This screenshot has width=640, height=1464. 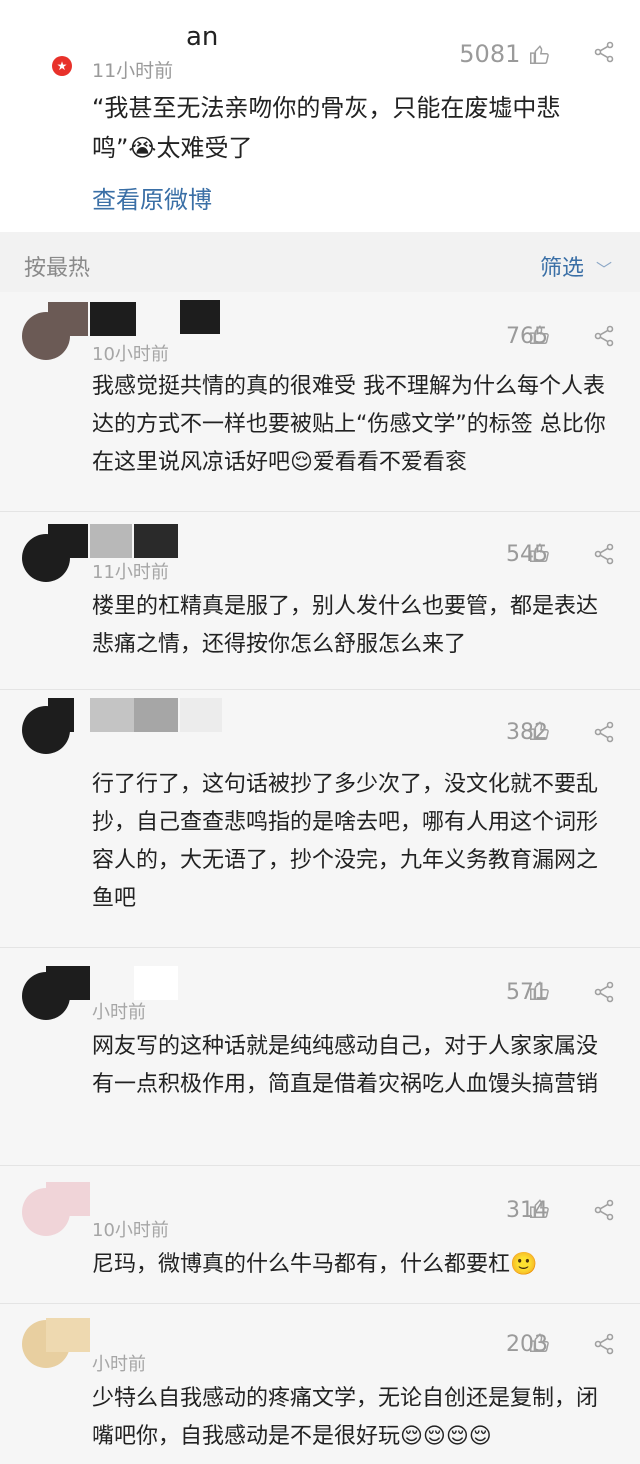 I want to click on username: an, so click(x=127, y=37).